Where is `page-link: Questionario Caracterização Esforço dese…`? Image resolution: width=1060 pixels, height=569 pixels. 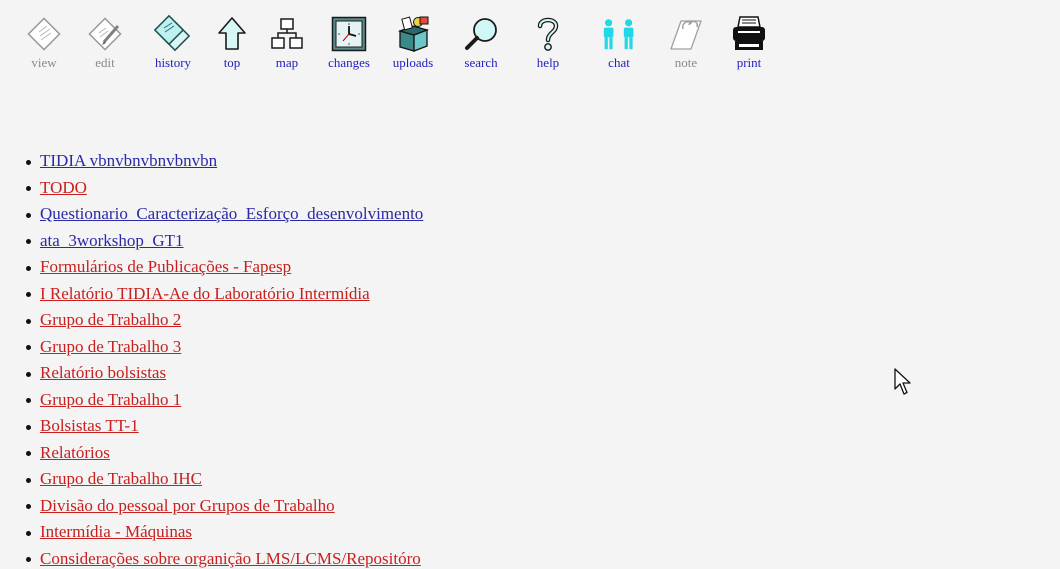 page-link: Questionario Caracterização Esforço dese… is located at coordinates (231, 213).